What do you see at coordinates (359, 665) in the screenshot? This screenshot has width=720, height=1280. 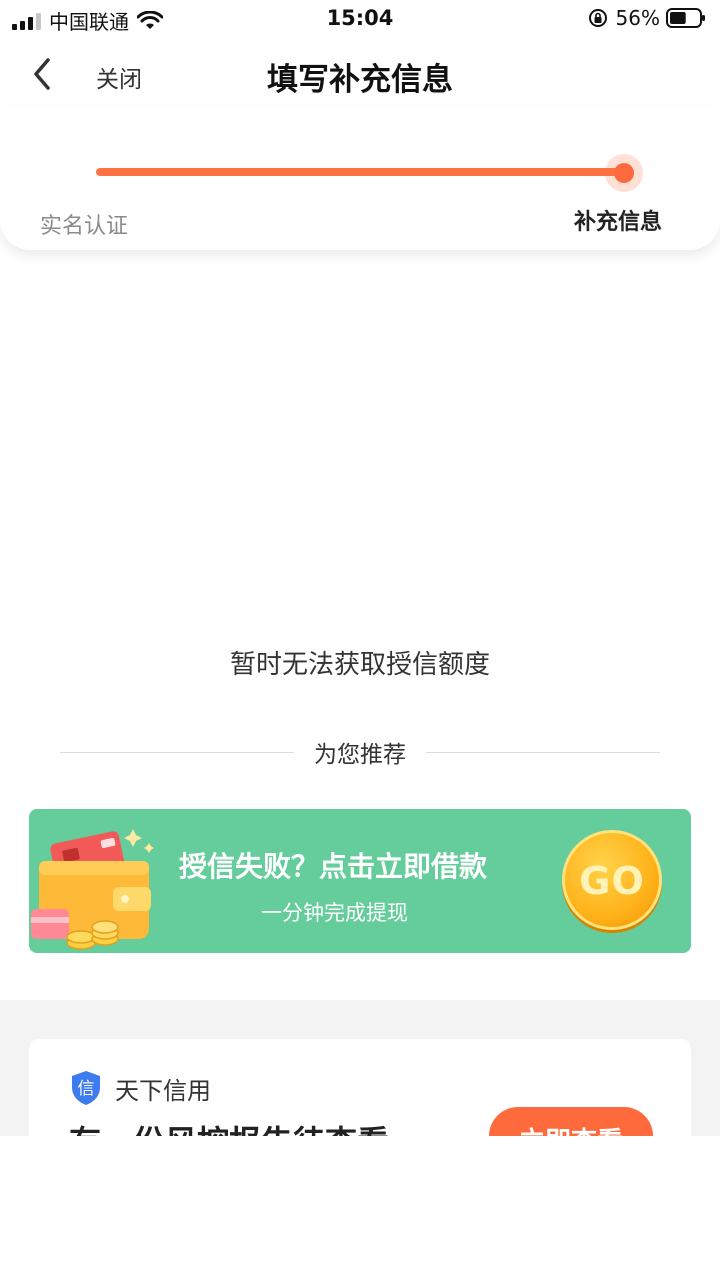 I see `credit-fail-message: 暂时无法获取授信额度` at bounding box center [359, 665].